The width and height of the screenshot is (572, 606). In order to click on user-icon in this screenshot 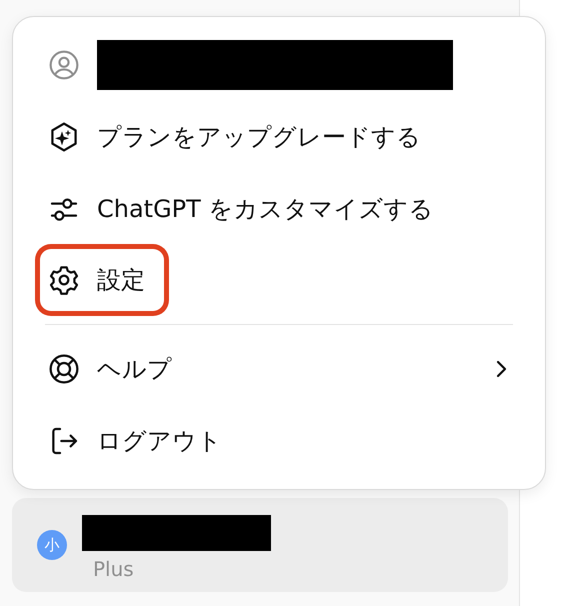, I will do `click(64, 64)`.